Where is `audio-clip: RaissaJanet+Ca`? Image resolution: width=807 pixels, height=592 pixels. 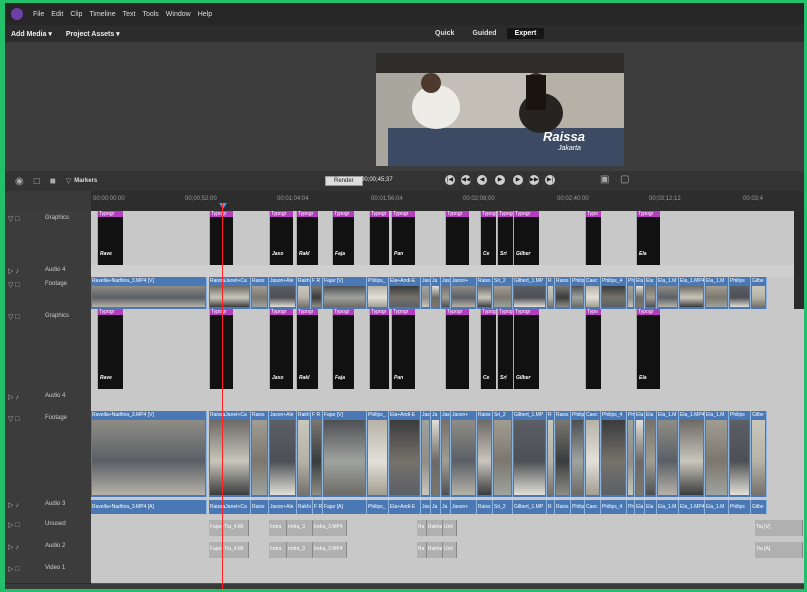 audio-clip: RaissaJanet+Ca is located at coordinates (230, 507).